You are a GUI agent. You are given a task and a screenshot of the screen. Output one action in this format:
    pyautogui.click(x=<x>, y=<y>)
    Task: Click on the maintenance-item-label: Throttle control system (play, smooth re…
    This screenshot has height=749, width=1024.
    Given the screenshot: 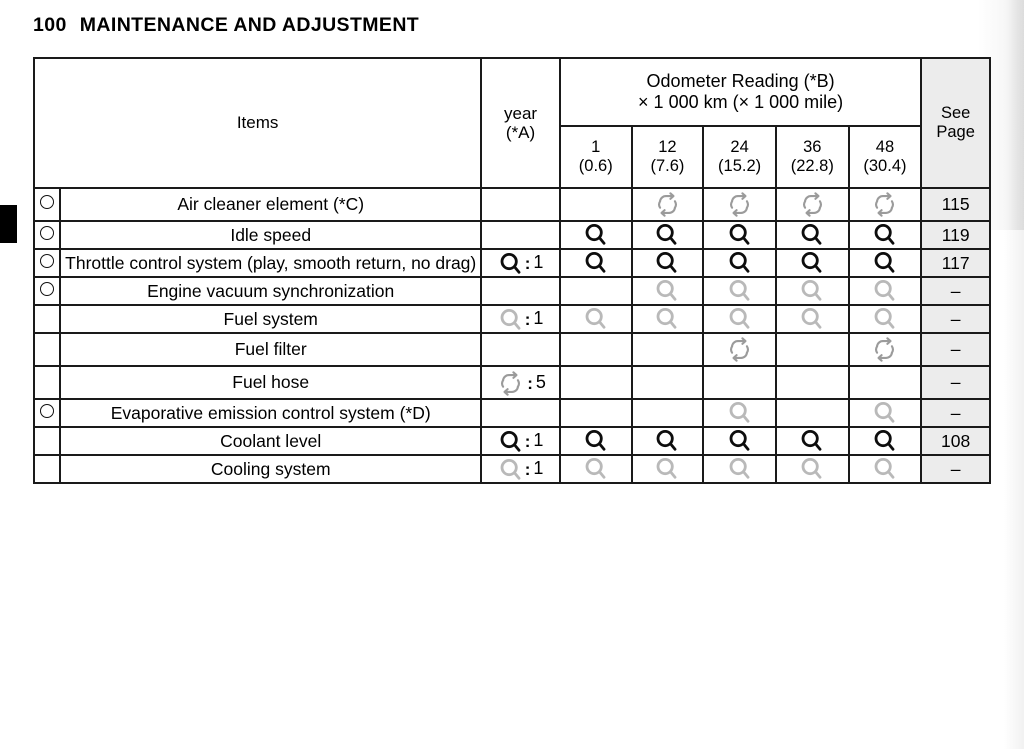 What is the action you would take?
    pyautogui.click(x=271, y=263)
    